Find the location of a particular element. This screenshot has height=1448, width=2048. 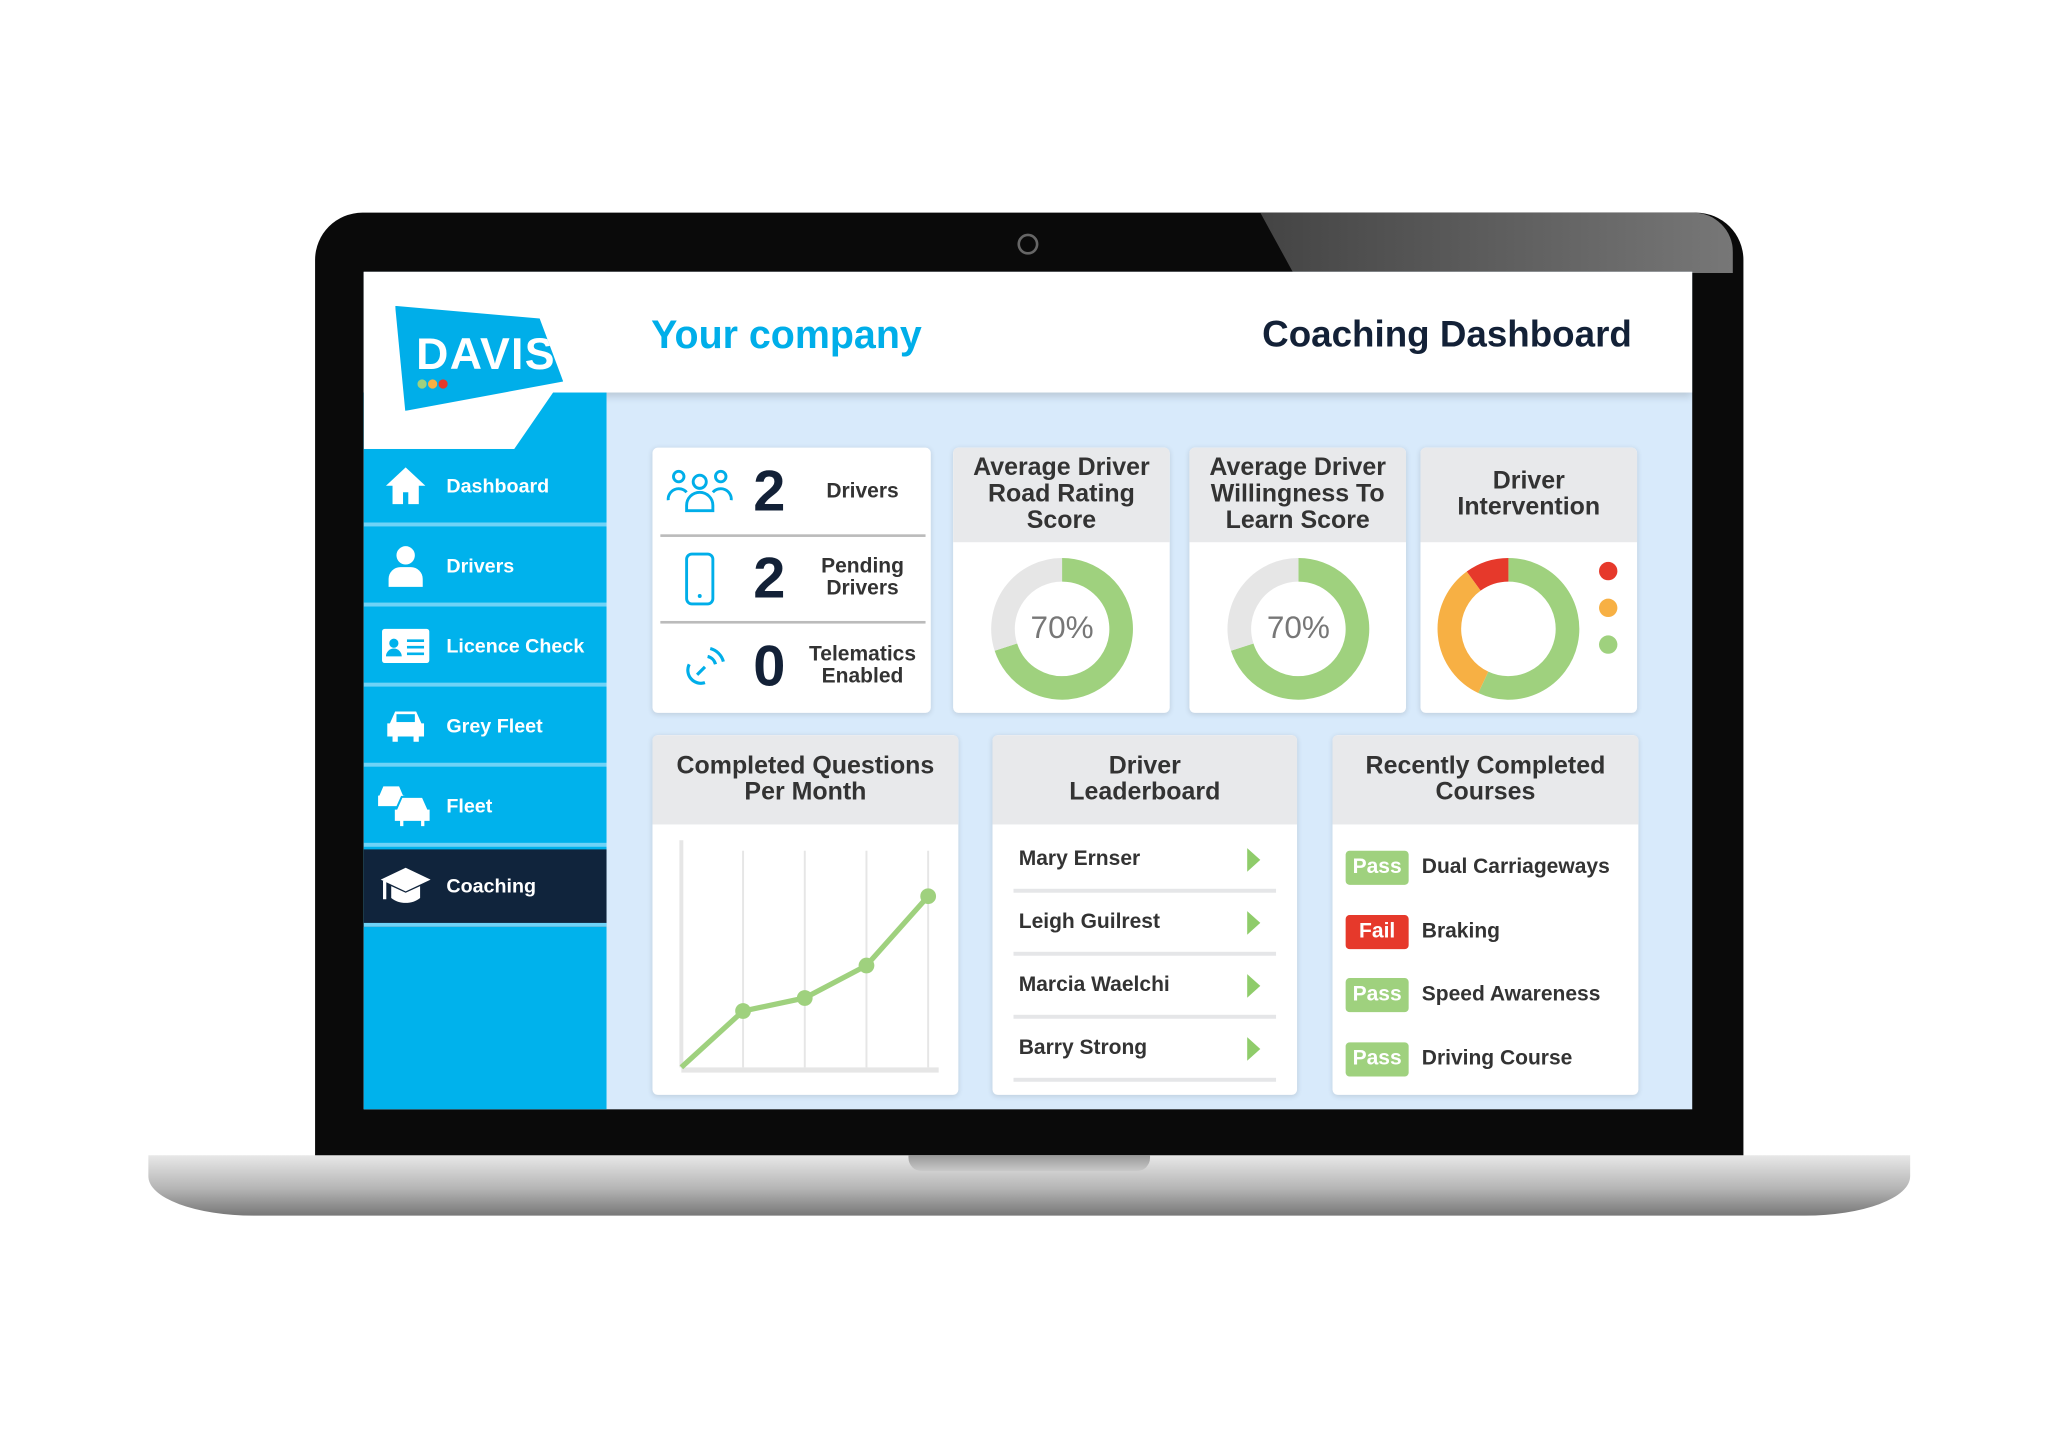

course-name: Driving Course is located at coordinates (1497, 1058).